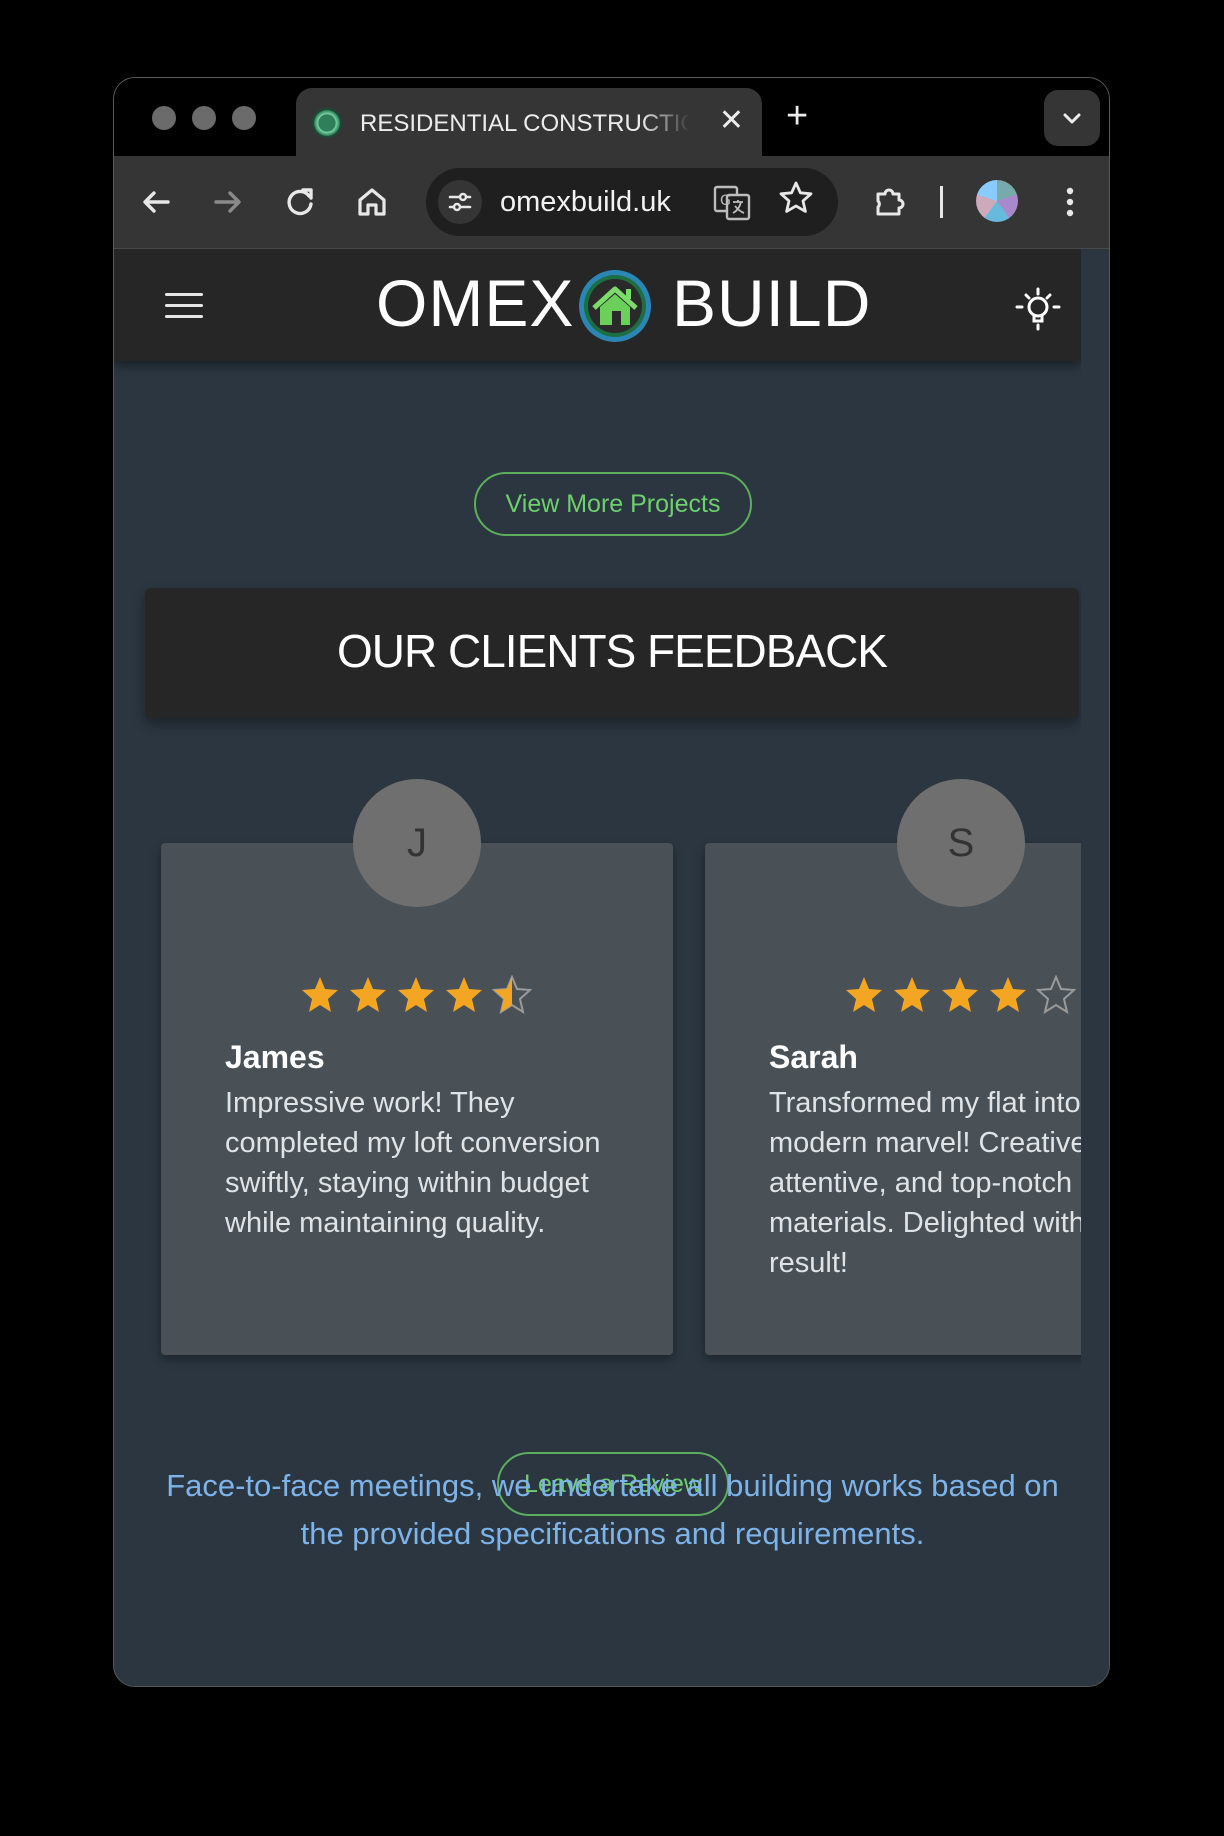 This screenshot has height=1836, width=1224. What do you see at coordinates (327, 123) in the screenshot?
I see `favicon-icon` at bounding box center [327, 123].